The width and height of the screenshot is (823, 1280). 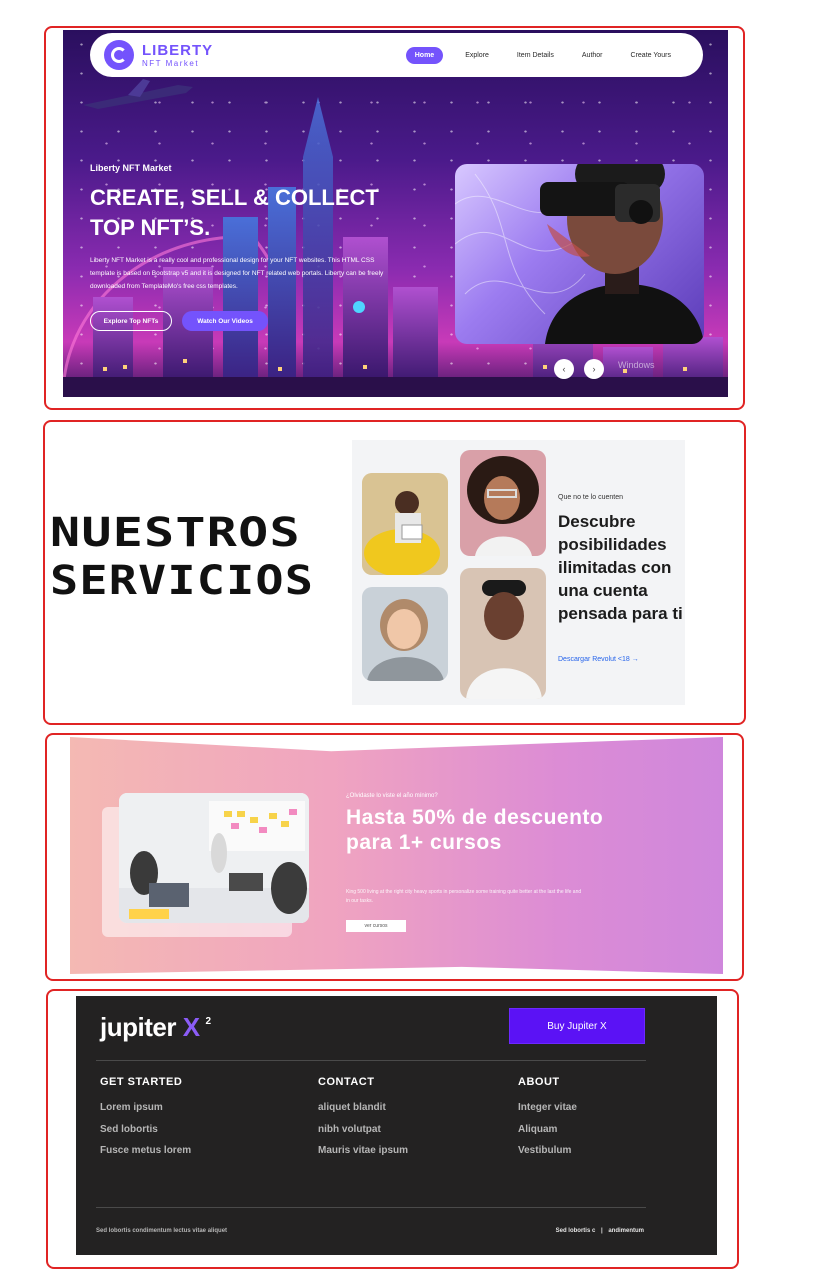 I want to click on promo-title: Hasta 50% de descuento para 1+ cursos, so click(x=475, y=830).